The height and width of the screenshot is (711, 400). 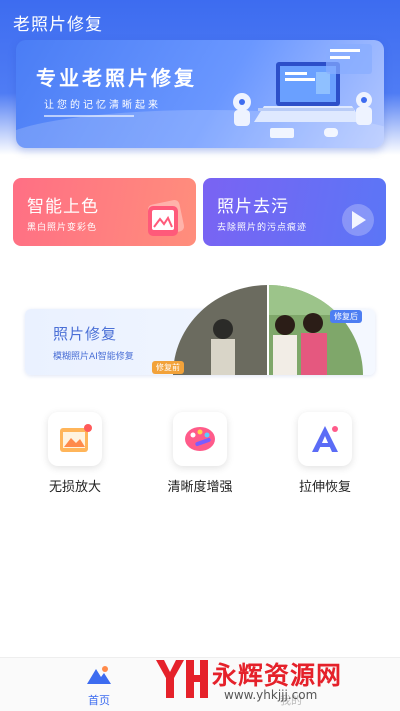 What do you see at coordinates (182, 679) in the screenshot?
I see `watermark-logo-icon` at bounding box center [182, 679].